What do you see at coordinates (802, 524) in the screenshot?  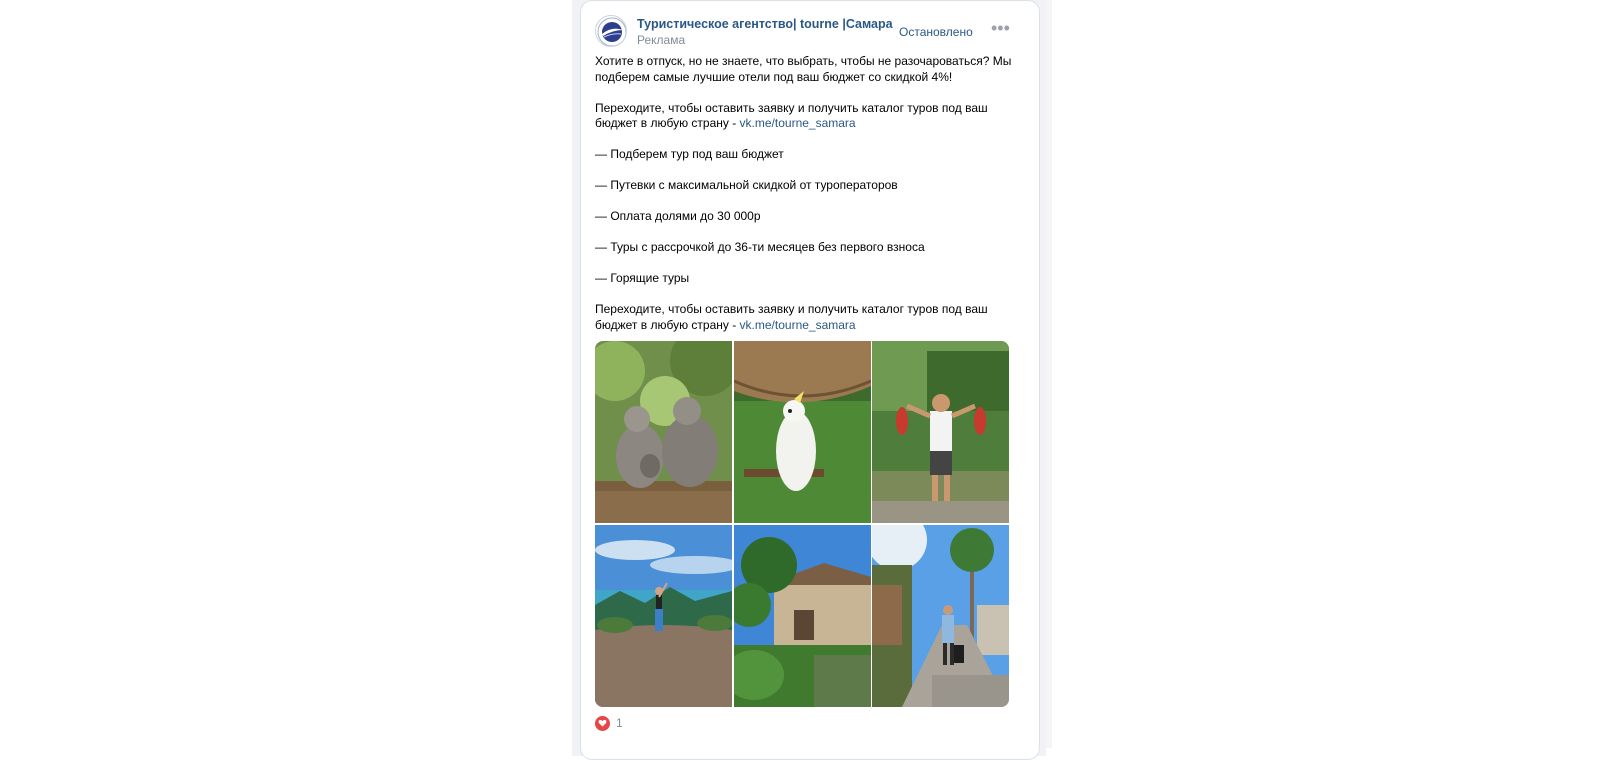 I see `photo-grid` at bounding box center [802, 524].